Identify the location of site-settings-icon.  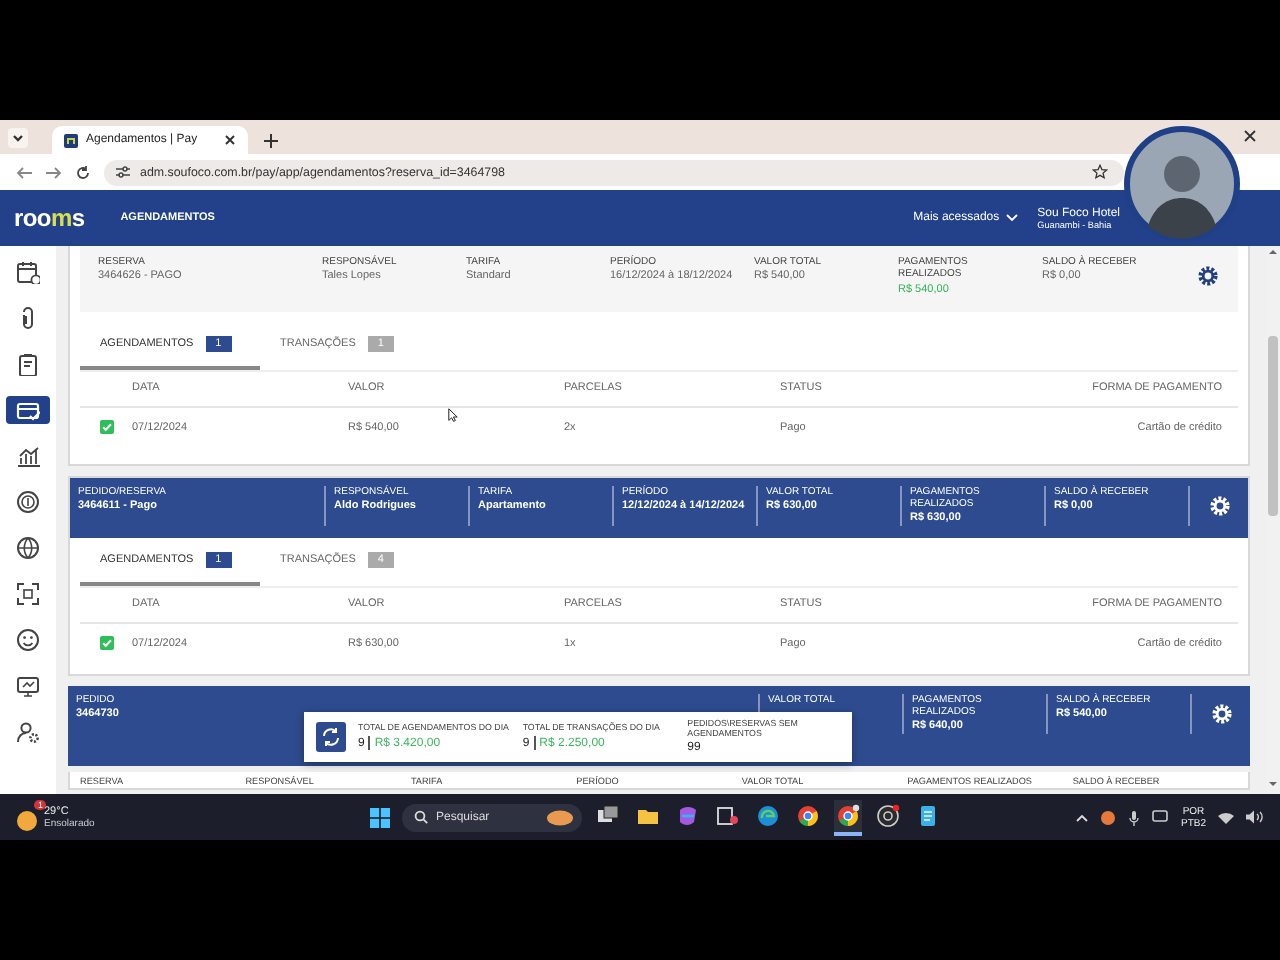
(123, 172).